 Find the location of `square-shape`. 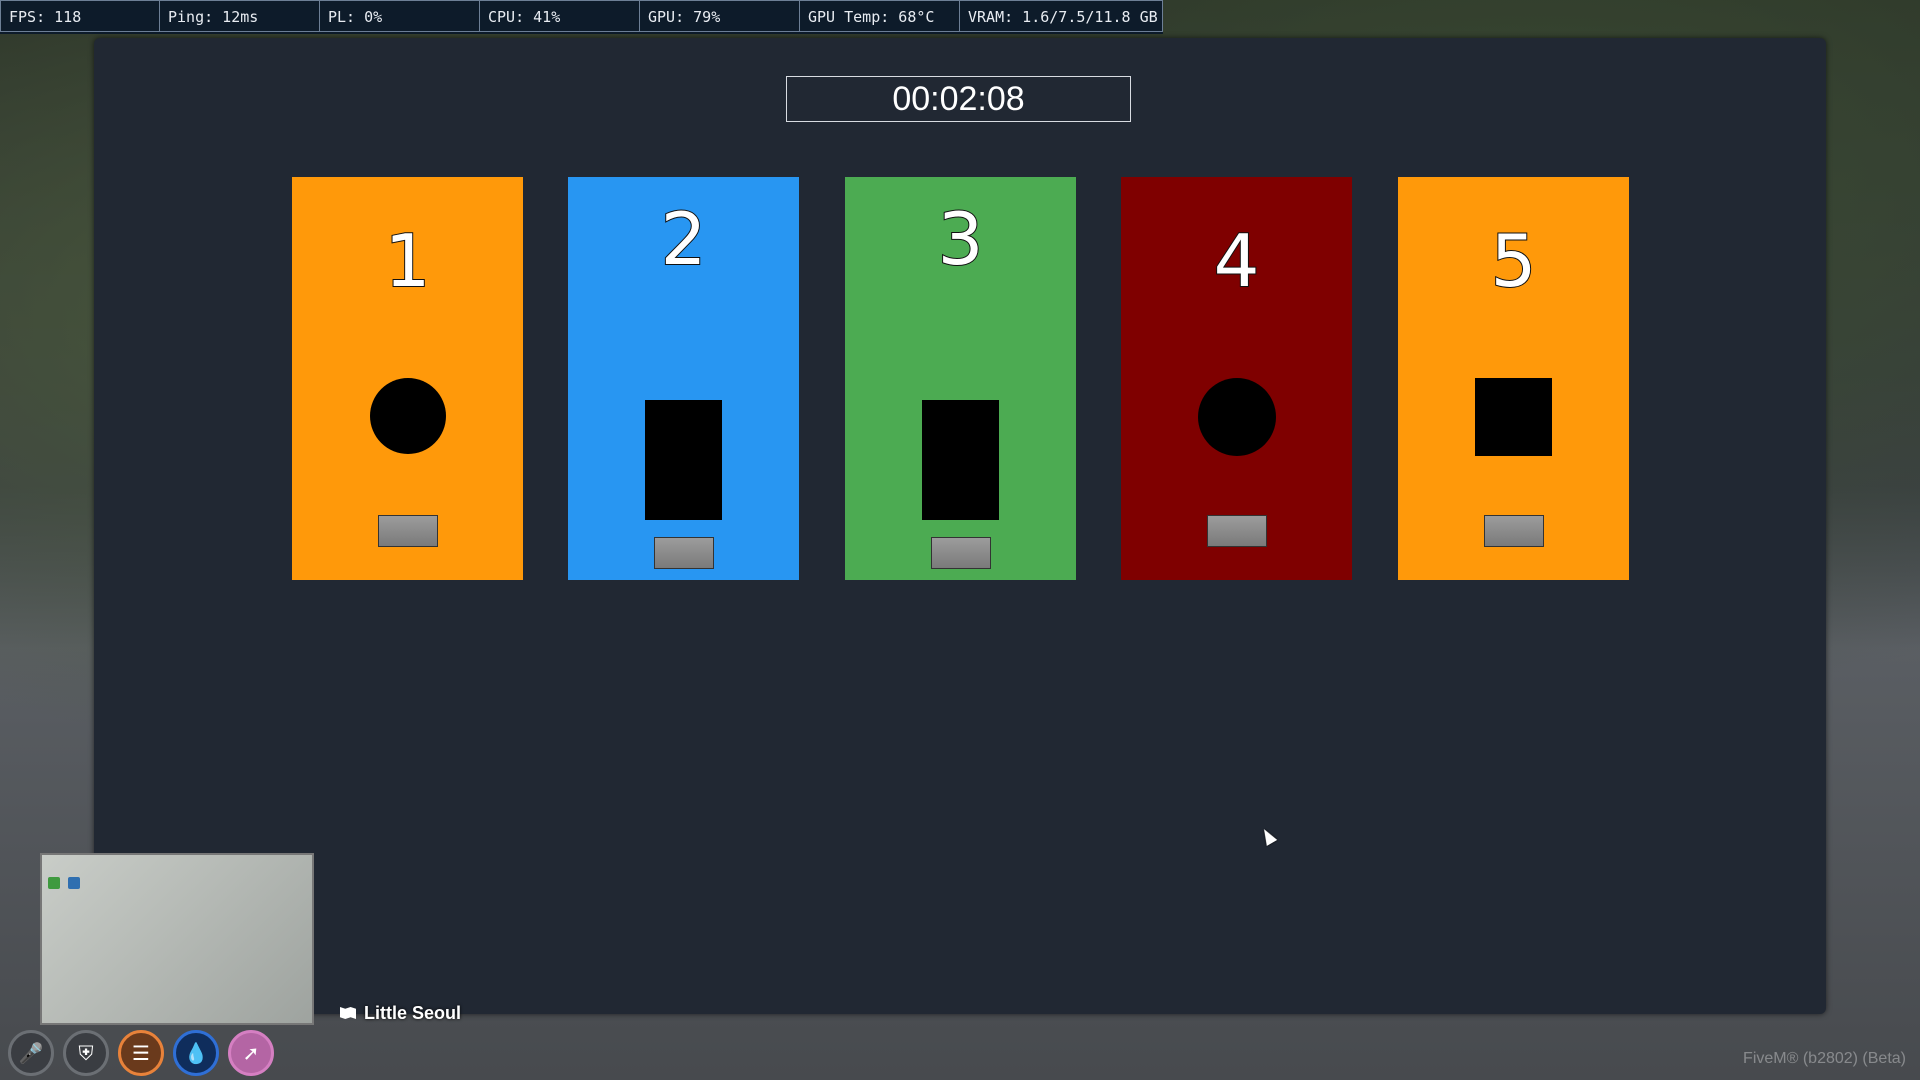

square-shape is located at coordinates (1513, 417).